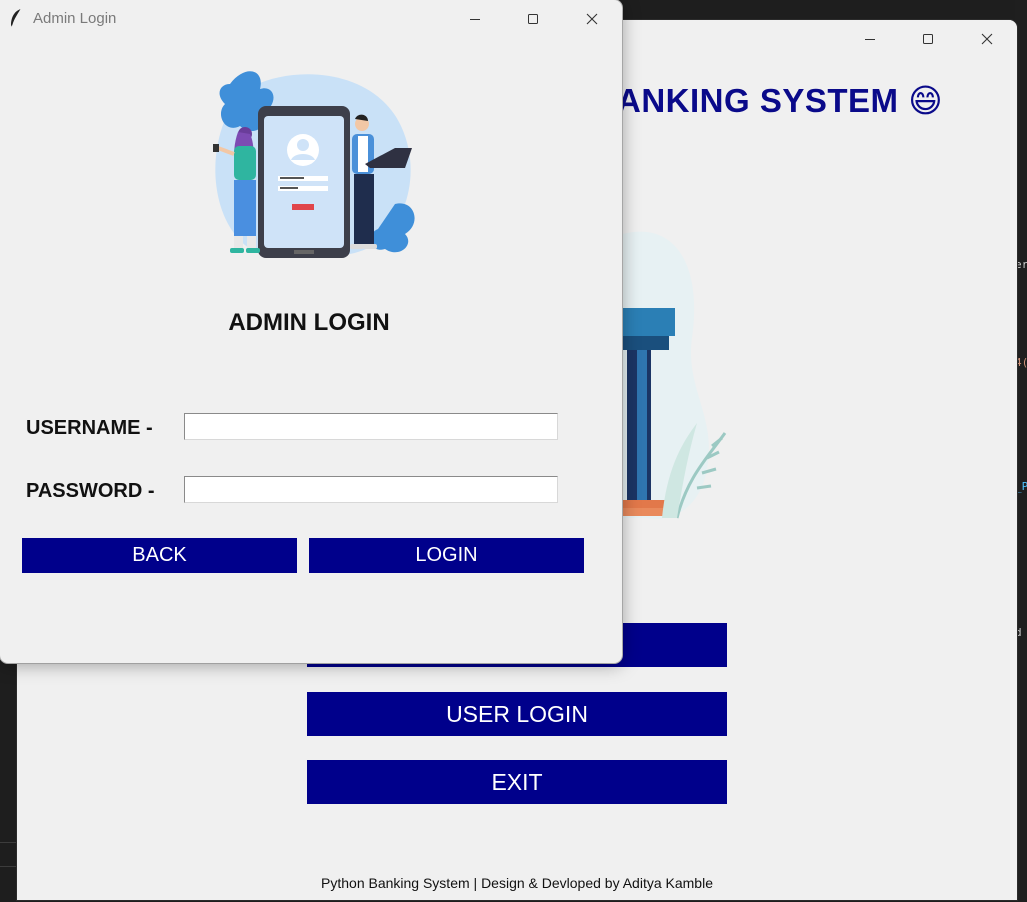 The image size is (1027, 902). Describe the element at coordinates (446, 555) in the screenshot. I see `login-button: LOGIN` at that location.